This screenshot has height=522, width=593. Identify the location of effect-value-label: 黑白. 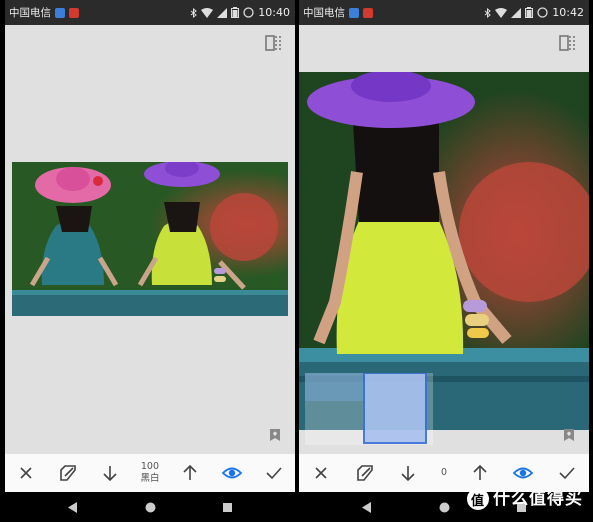
(150, 478).